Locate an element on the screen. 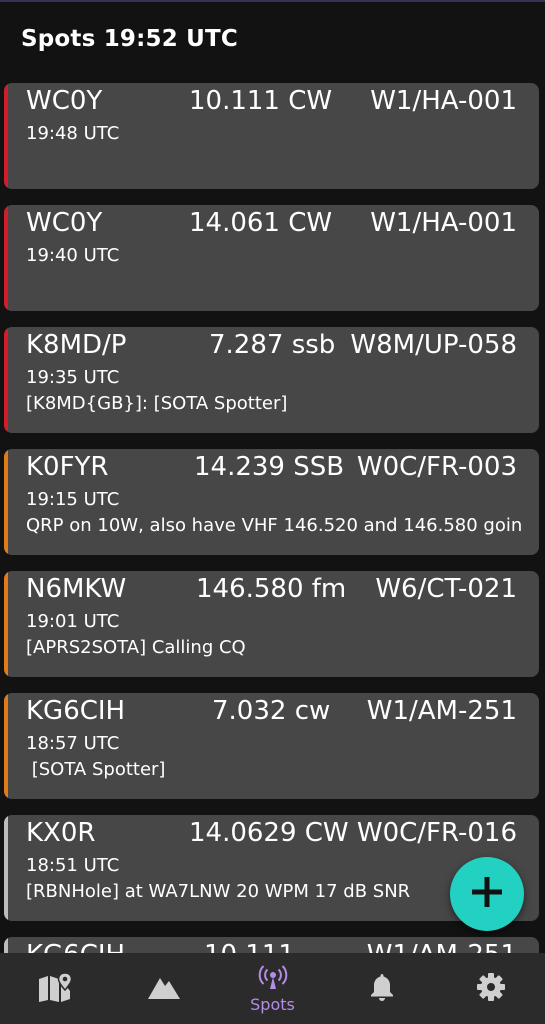  spot-card: WC0Y 14.061 CW W1/HA-001 19:40 UTC is located at coordinates (271, 258).